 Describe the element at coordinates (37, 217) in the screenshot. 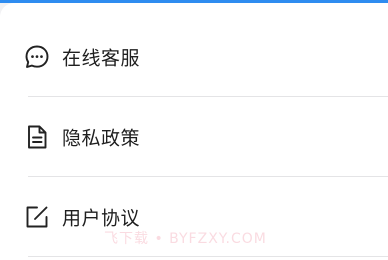

I see `edit-icon` at that location.